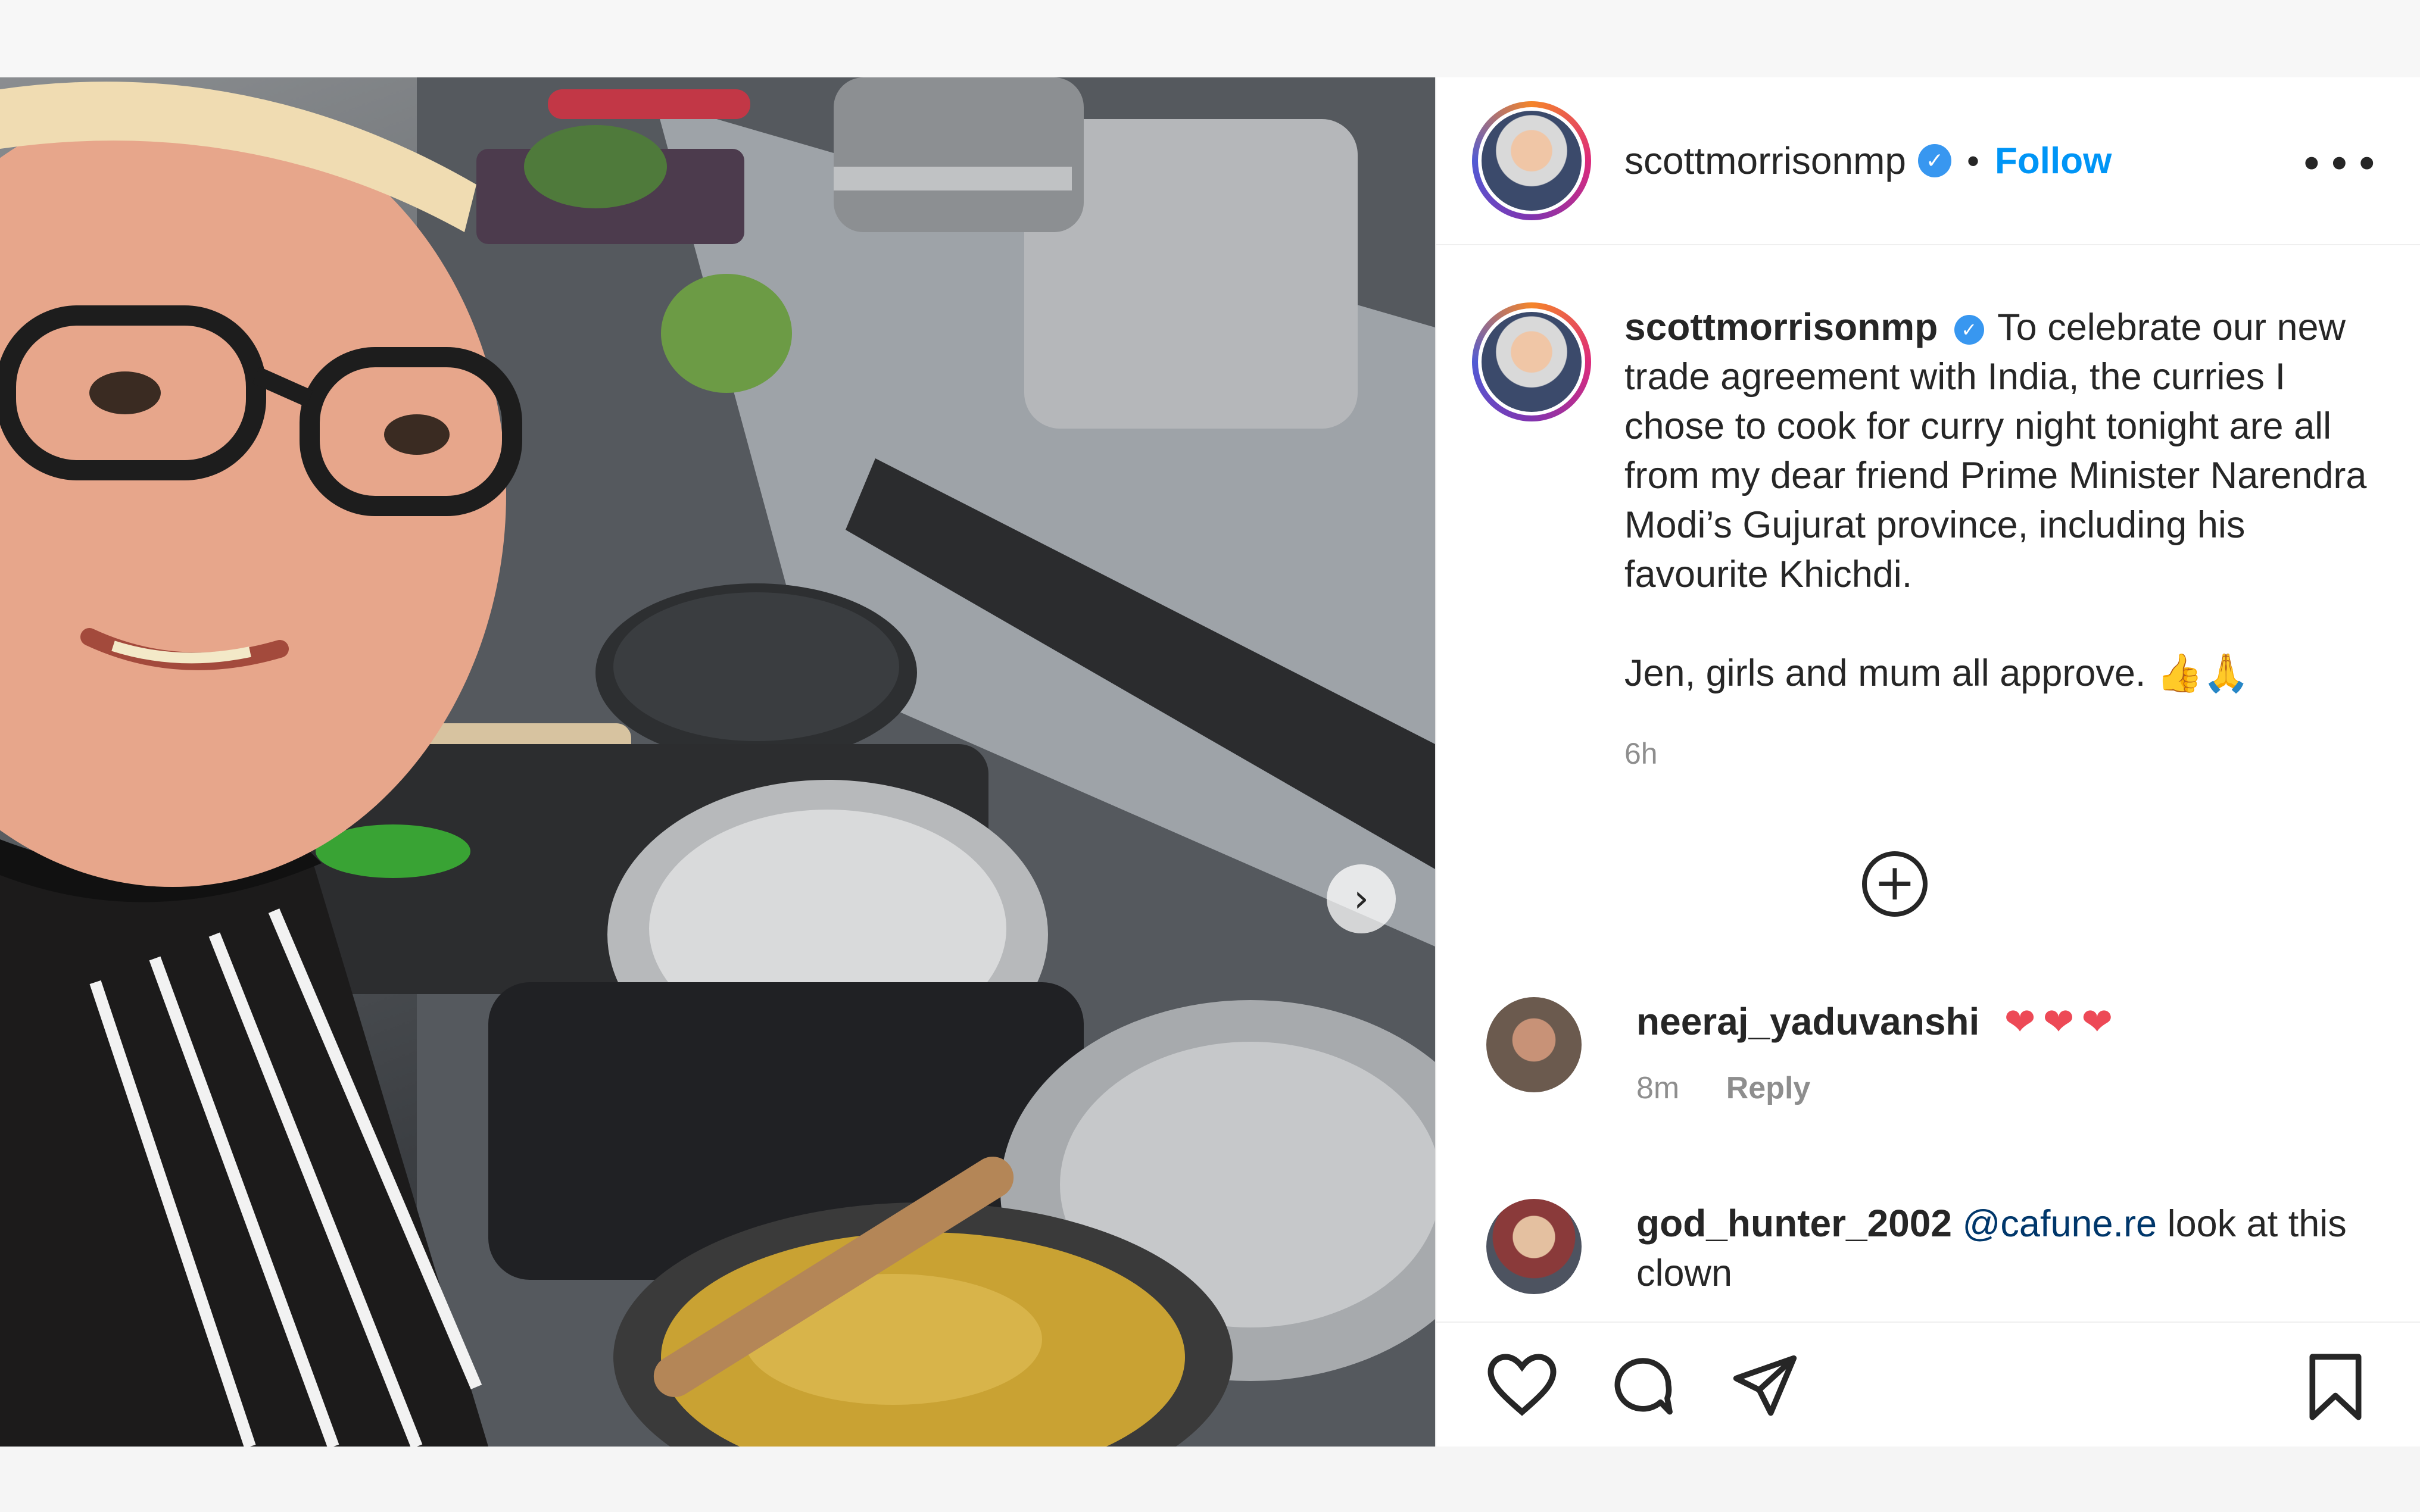  What do you see at coordinates (1522, 1385) in the screenshot?
I see `heart-icon` at bounding box center [1522, 1385].